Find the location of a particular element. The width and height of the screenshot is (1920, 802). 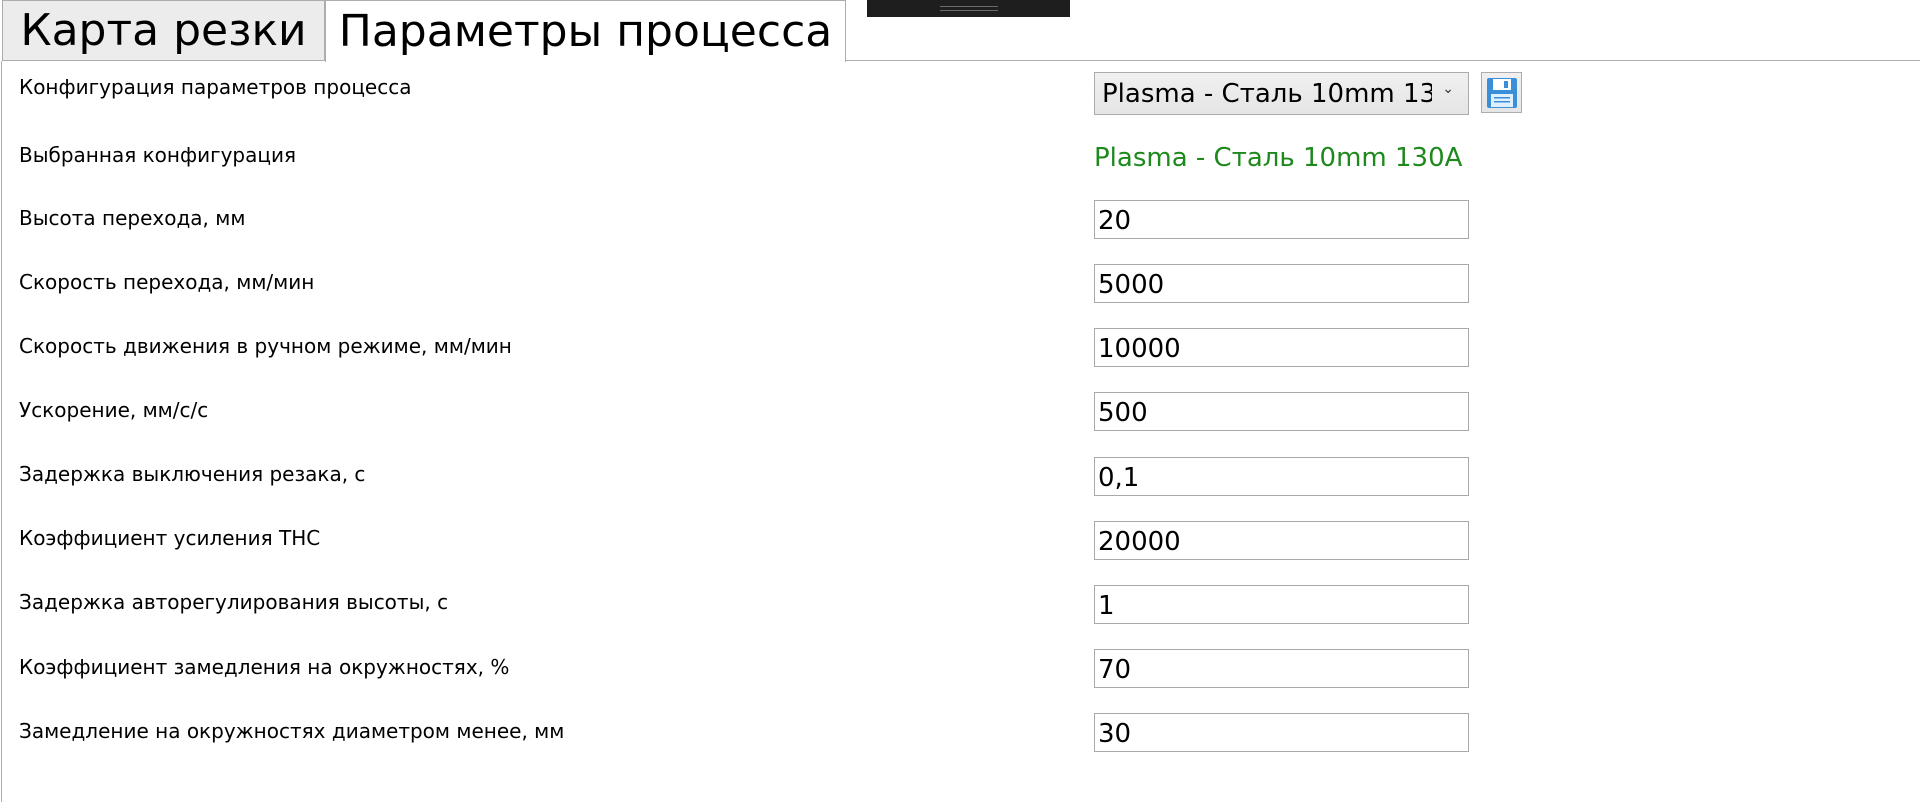

param-label-transition-speed: Скорость перехода, мм/мин is located at coordinates (167, 282).